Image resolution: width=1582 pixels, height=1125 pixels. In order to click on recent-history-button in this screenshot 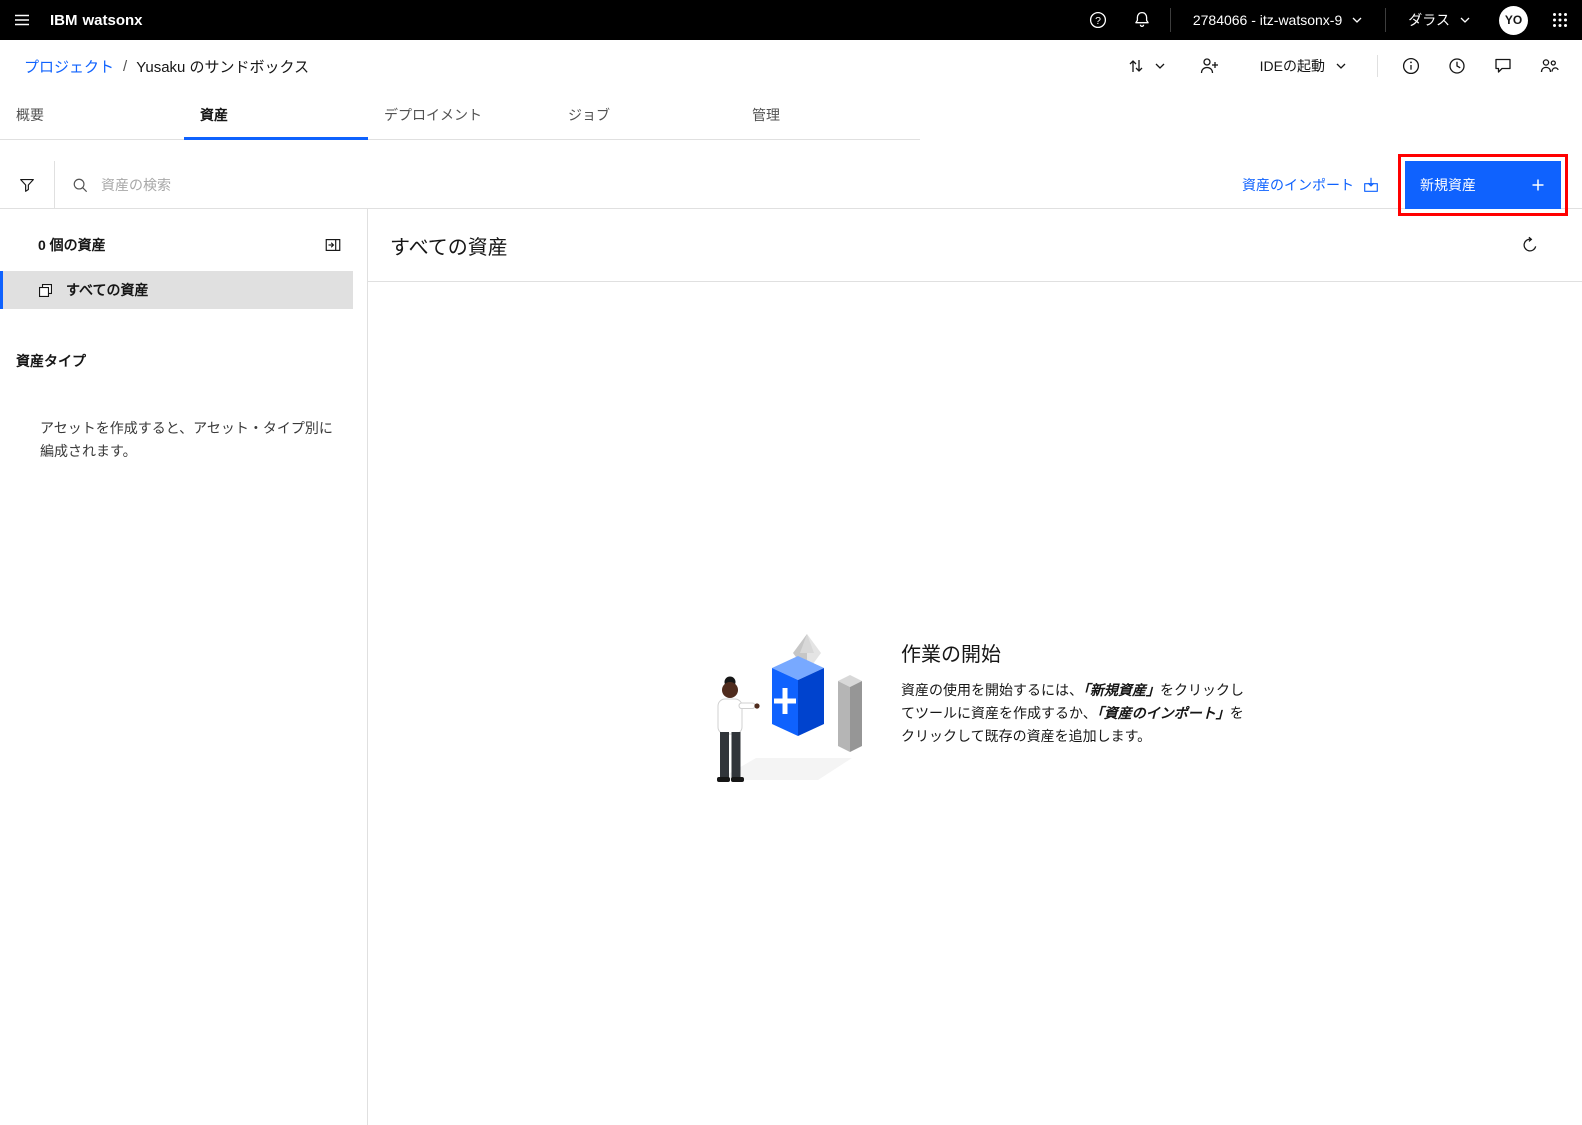, I will do `click(1457, 66)`.